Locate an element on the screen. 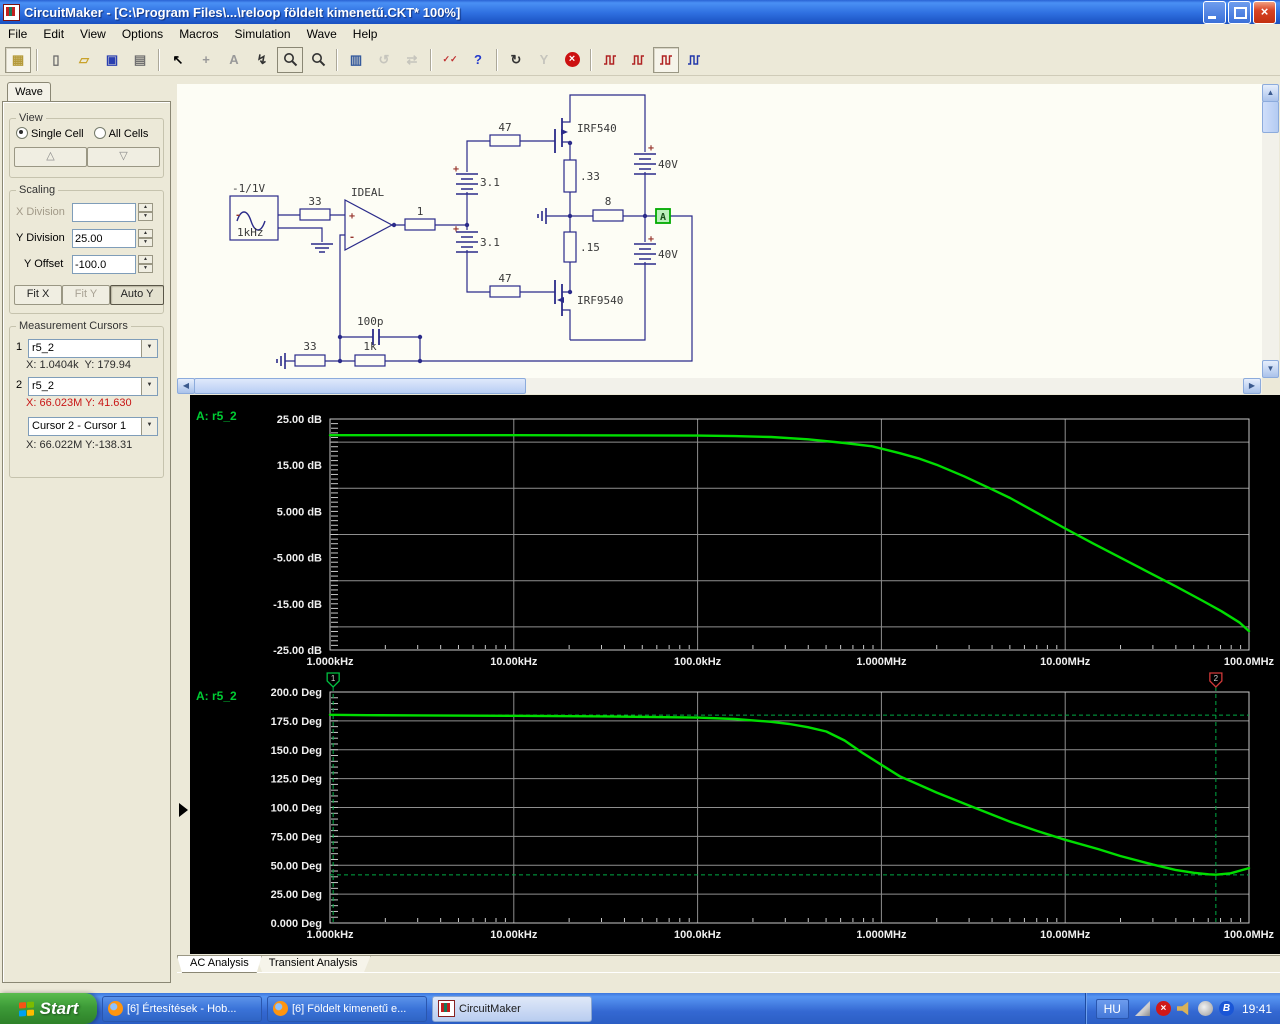 This screenshot has width=1280, height=1024. stop-button: × is located at coordinates (572, 60).